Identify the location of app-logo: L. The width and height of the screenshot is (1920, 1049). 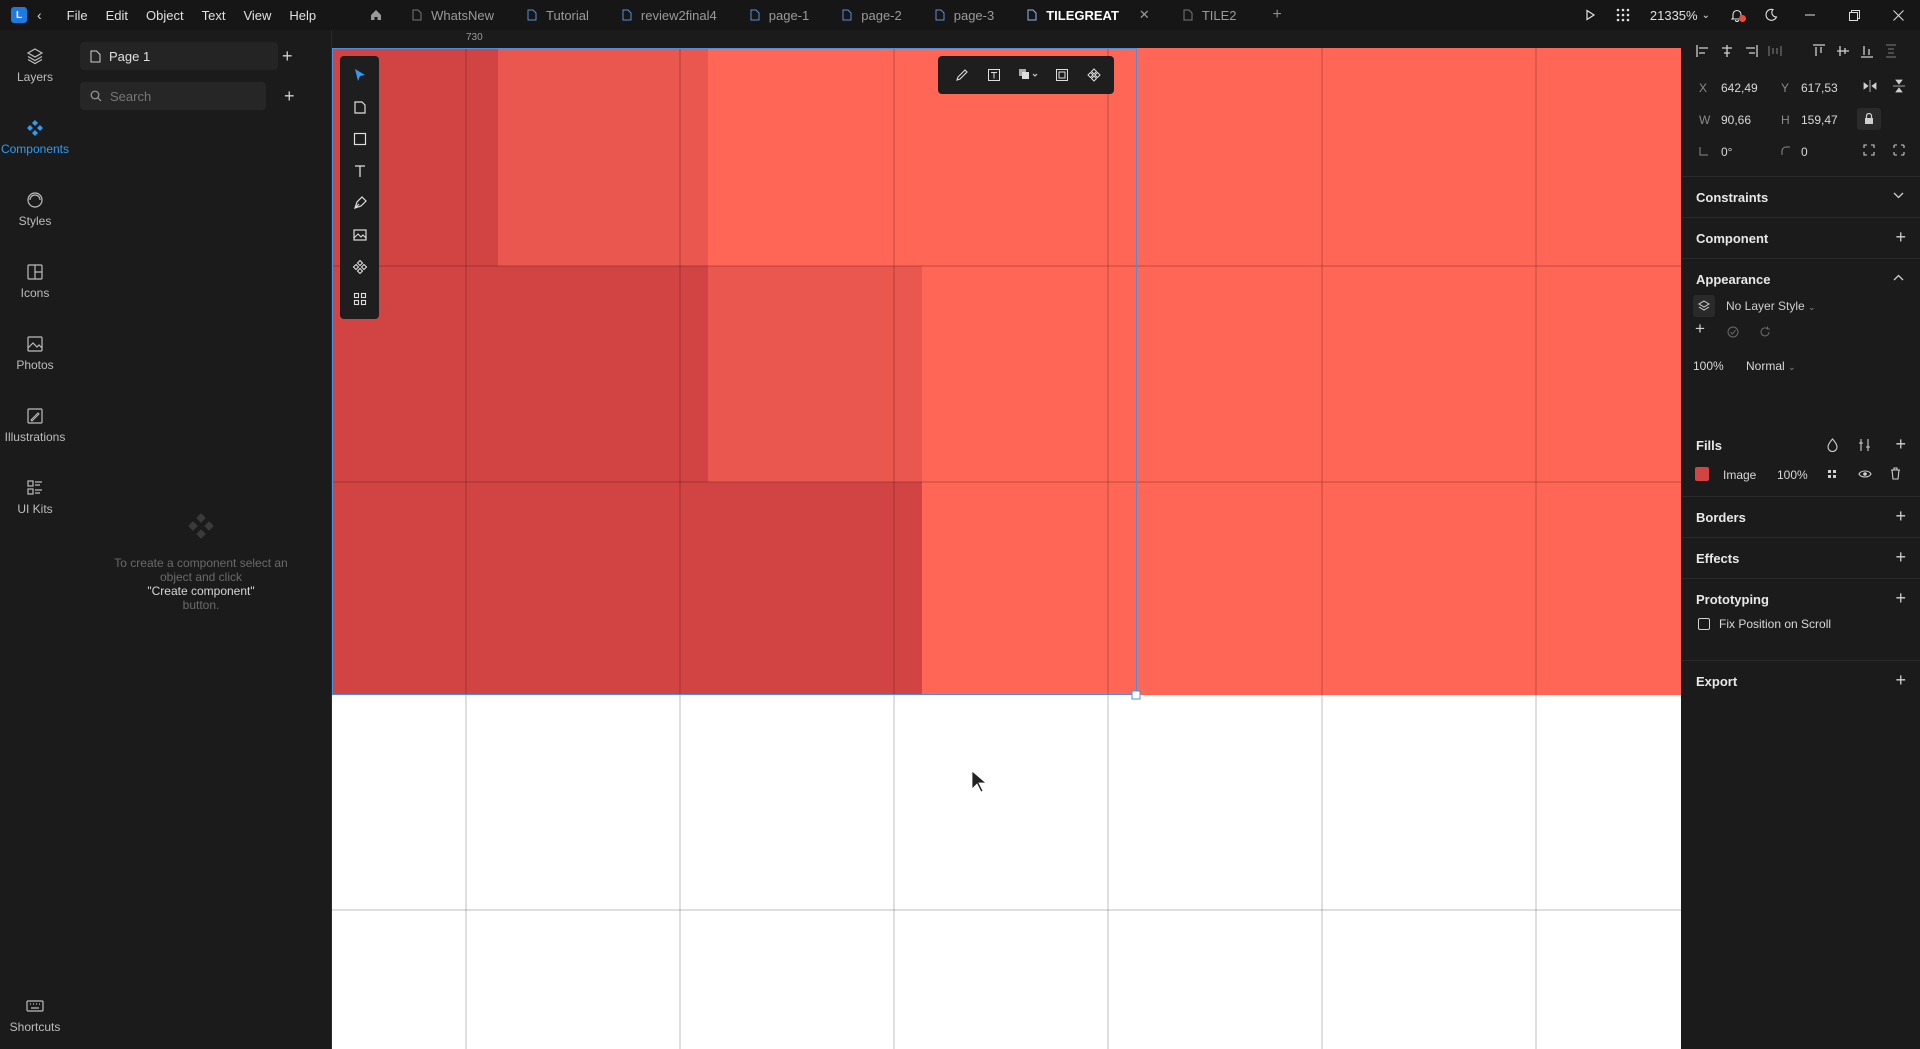
(19, 15).